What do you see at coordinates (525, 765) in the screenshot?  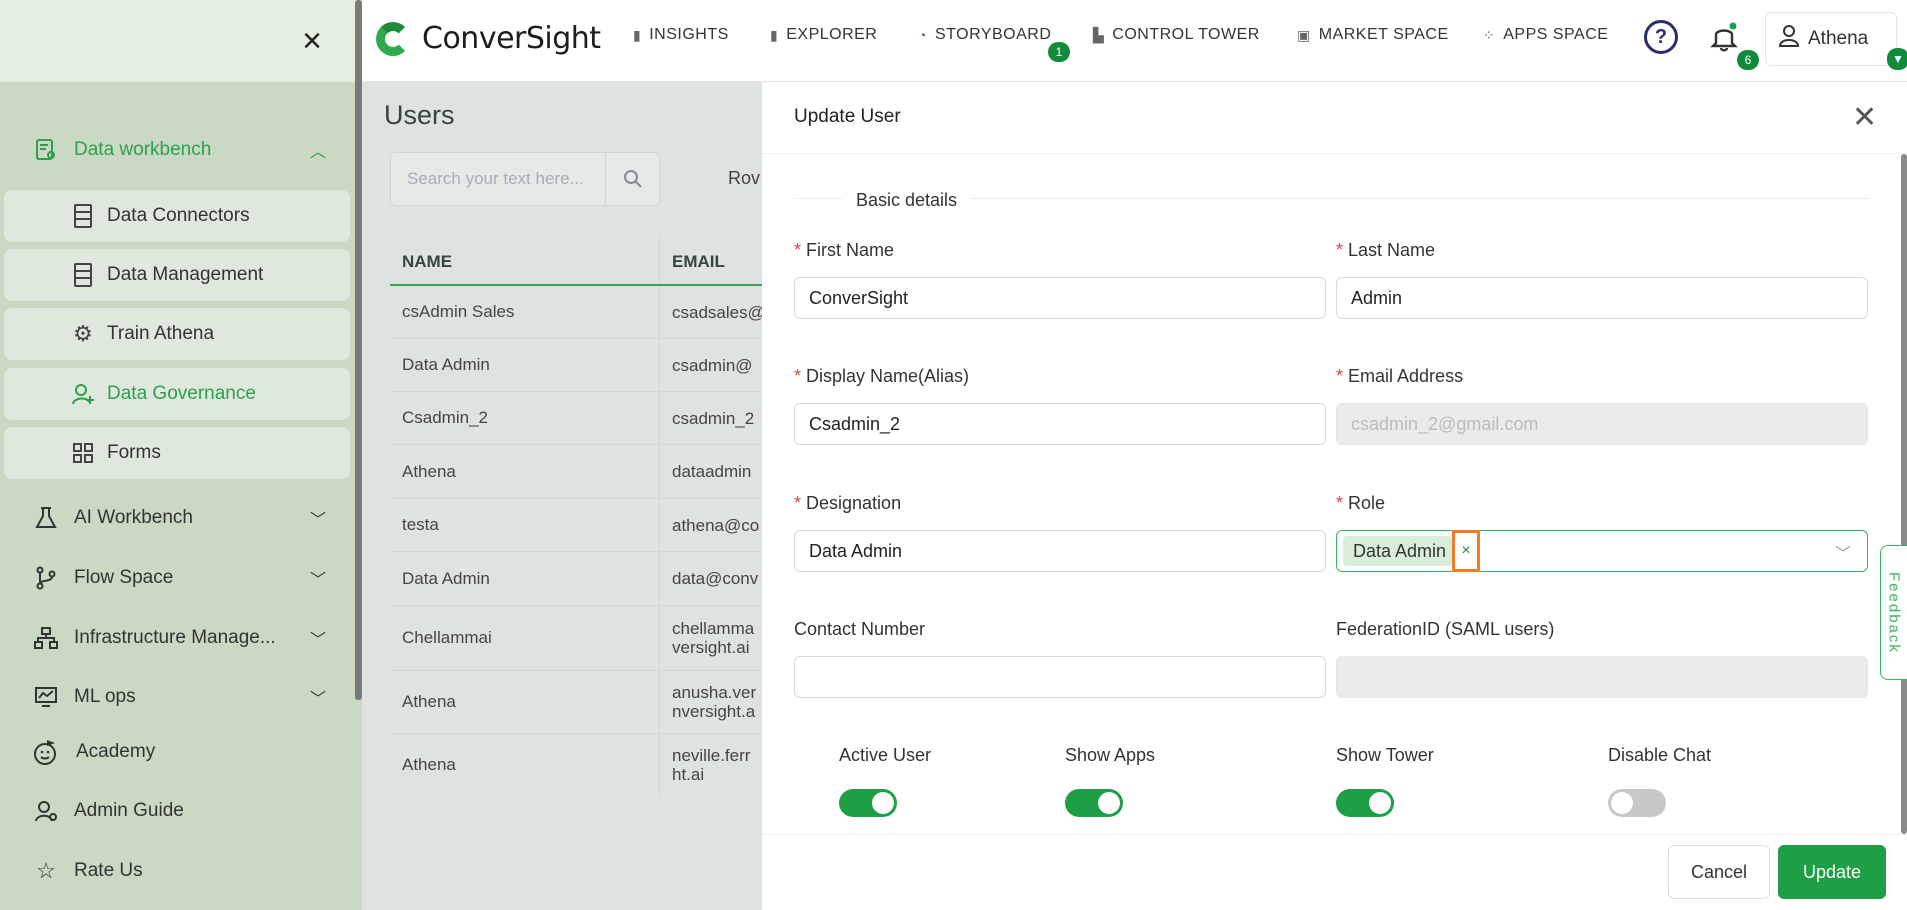 I see `cell-name: Athena` at bounding box center [525, 765].